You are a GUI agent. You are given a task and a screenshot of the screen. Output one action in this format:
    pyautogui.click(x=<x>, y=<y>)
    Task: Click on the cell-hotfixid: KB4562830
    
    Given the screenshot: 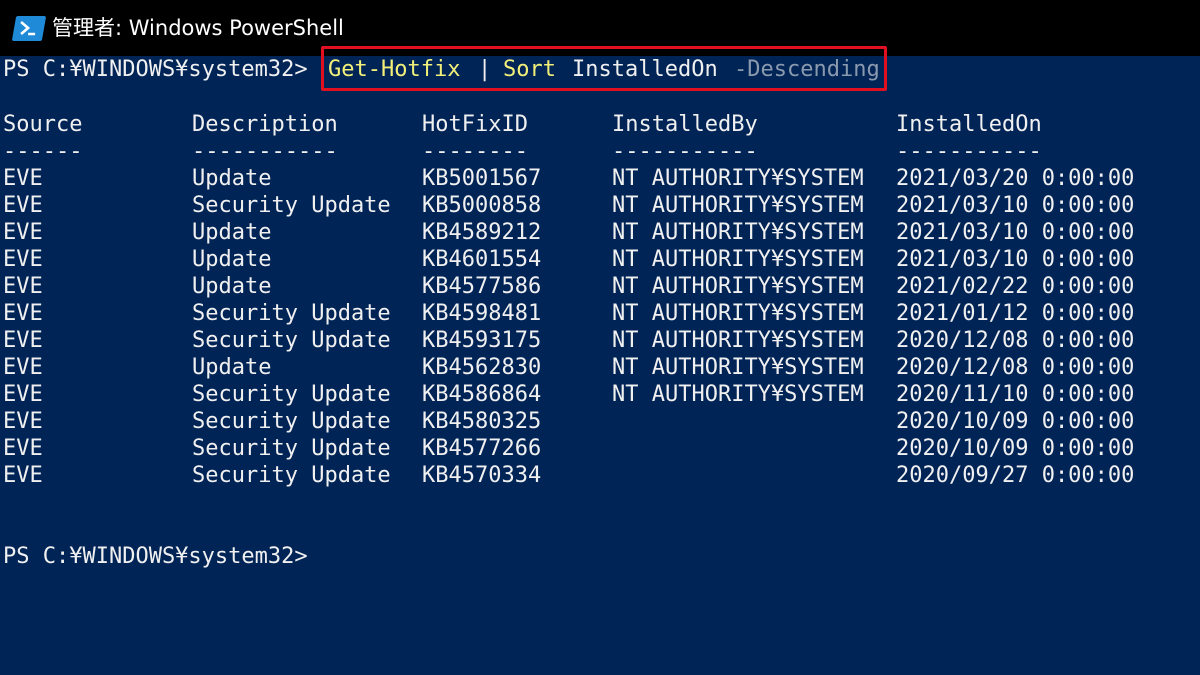 What is the action you would take?
    pyautogui.click(x=482, y=367)
    